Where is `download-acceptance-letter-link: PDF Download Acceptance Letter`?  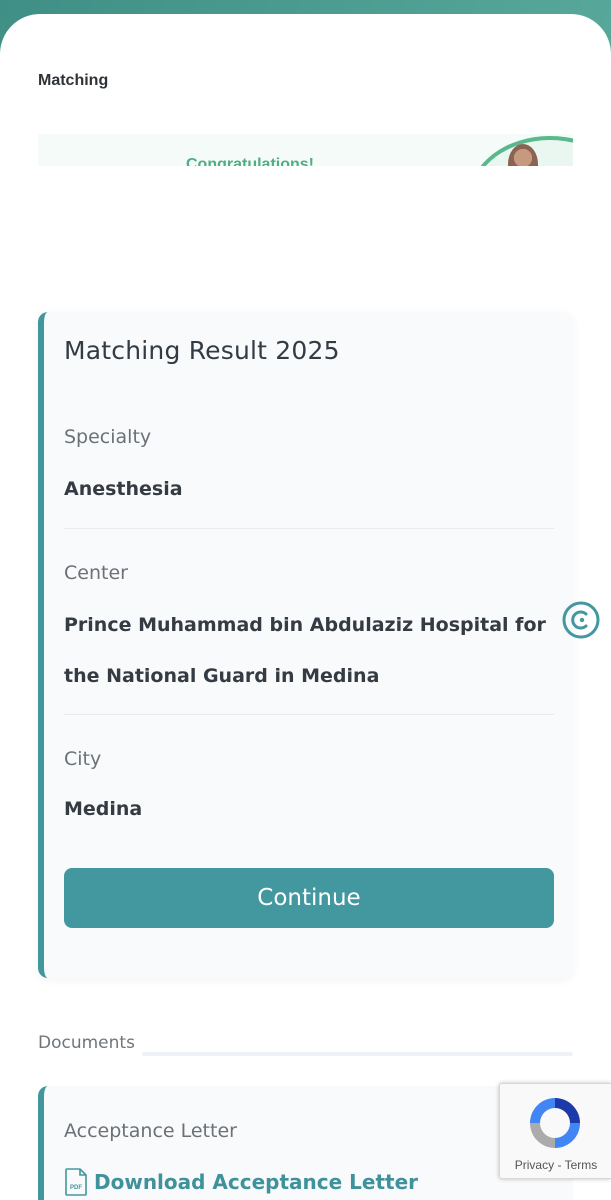
download-acceptance-letter-link: PDF Download Acceptance Letter is located at coordinates (241, 1182).